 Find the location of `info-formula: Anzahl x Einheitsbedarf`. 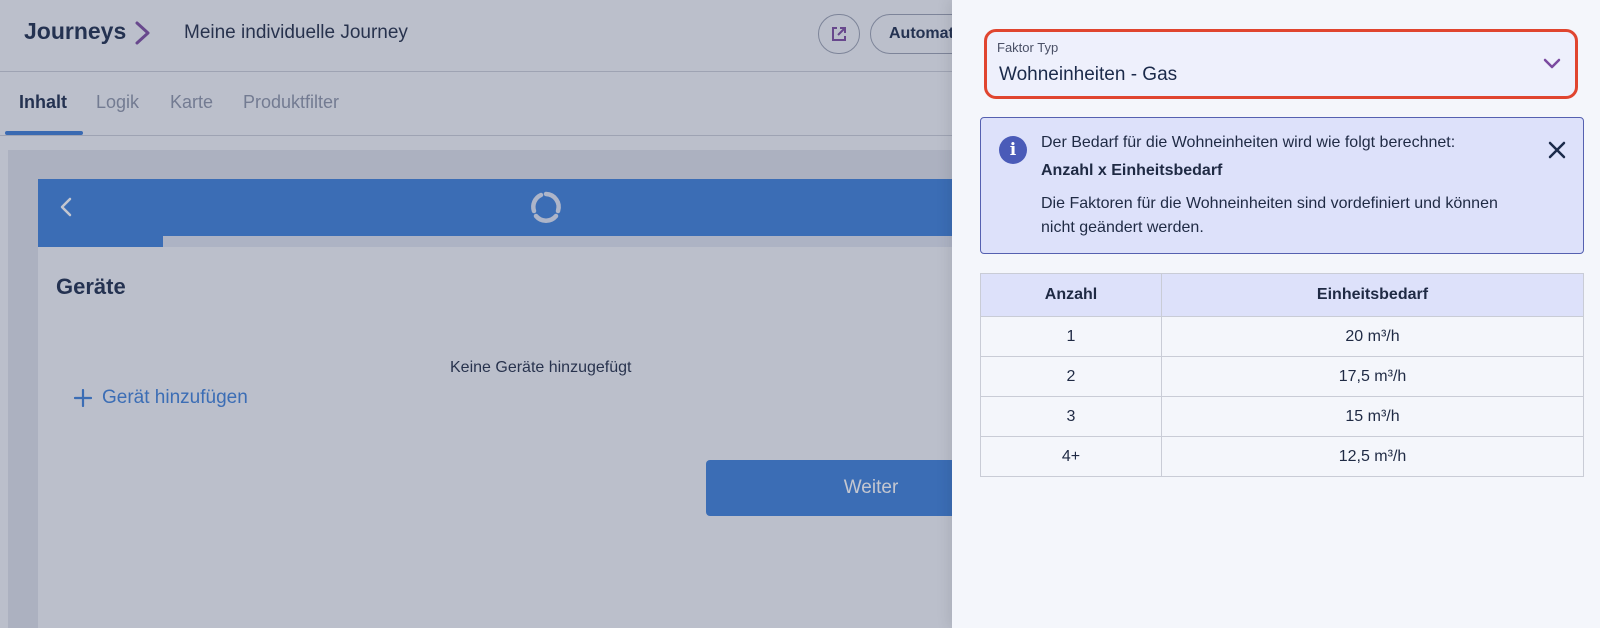

info-formula: Anzahl x Einheitsbedarf is located at coordinates (1132, 170).